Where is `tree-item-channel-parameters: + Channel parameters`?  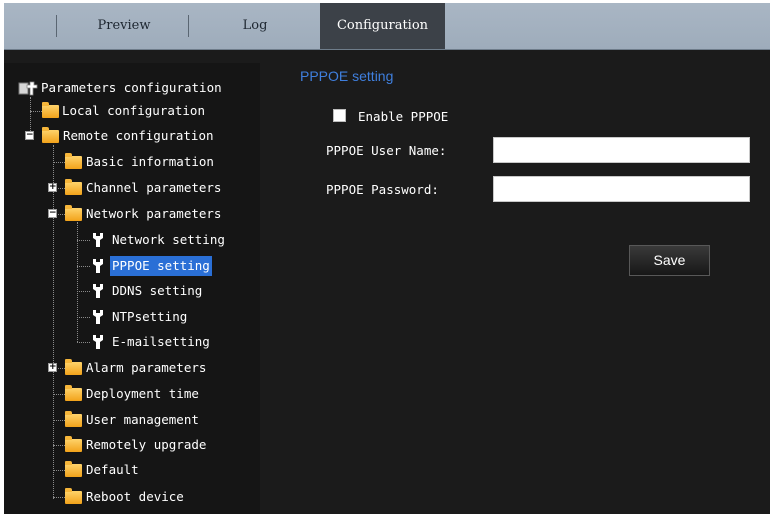 tree-item-channel-parameters: + Channel parameters is located at coordinates (148, 188).